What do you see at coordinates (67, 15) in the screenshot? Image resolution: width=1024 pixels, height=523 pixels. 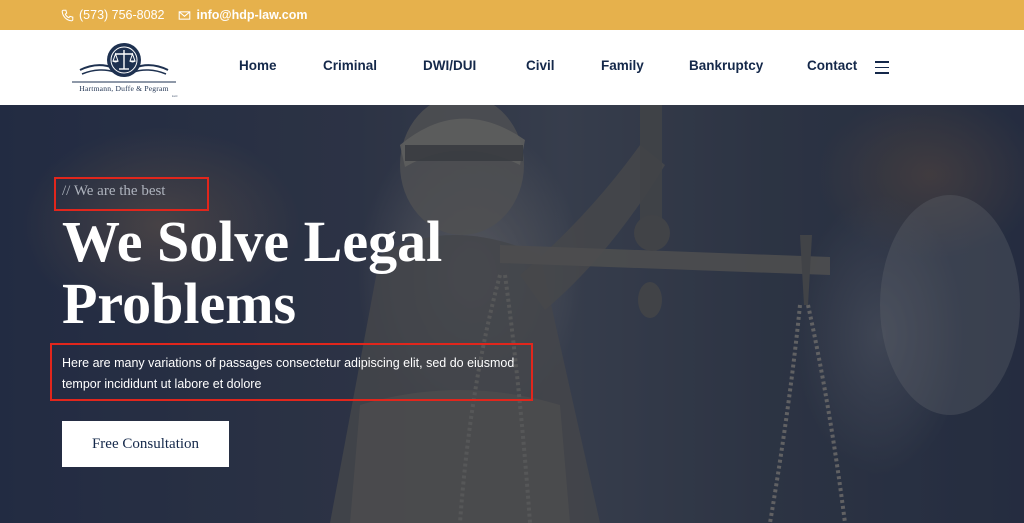 I see `phone-icon` at bounding box center [67, 15].